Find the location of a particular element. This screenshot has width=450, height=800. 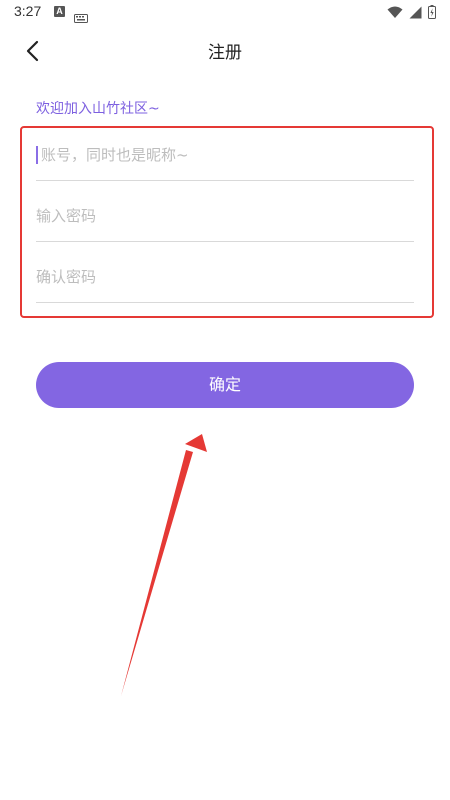

text-caret is located at coordinates (37, 155).